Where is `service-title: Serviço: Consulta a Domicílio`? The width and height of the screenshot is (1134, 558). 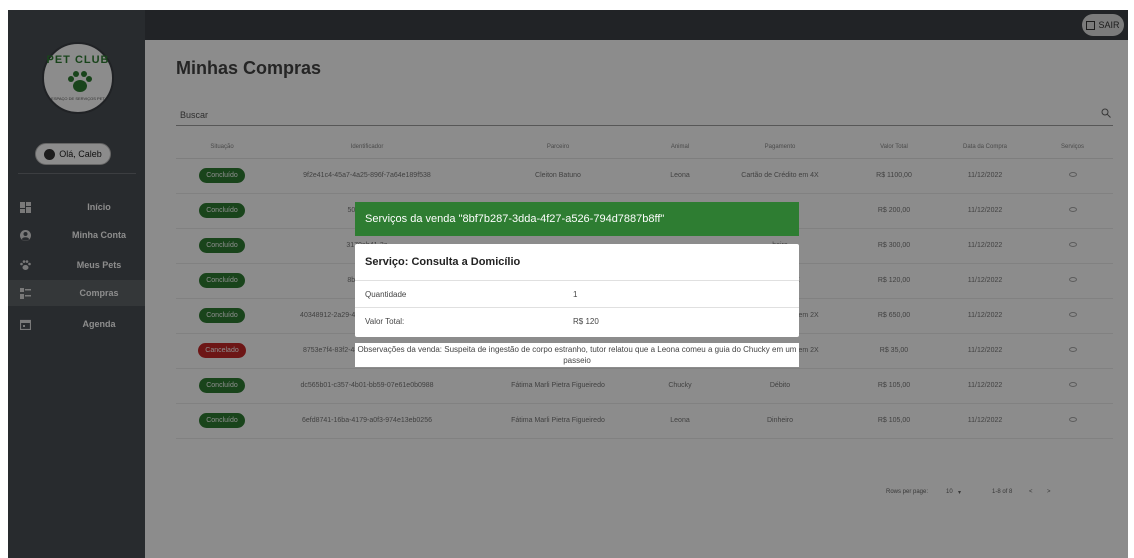
service-title: Serviço: Consulta a Domicílio is located at coordinates (443, 262).